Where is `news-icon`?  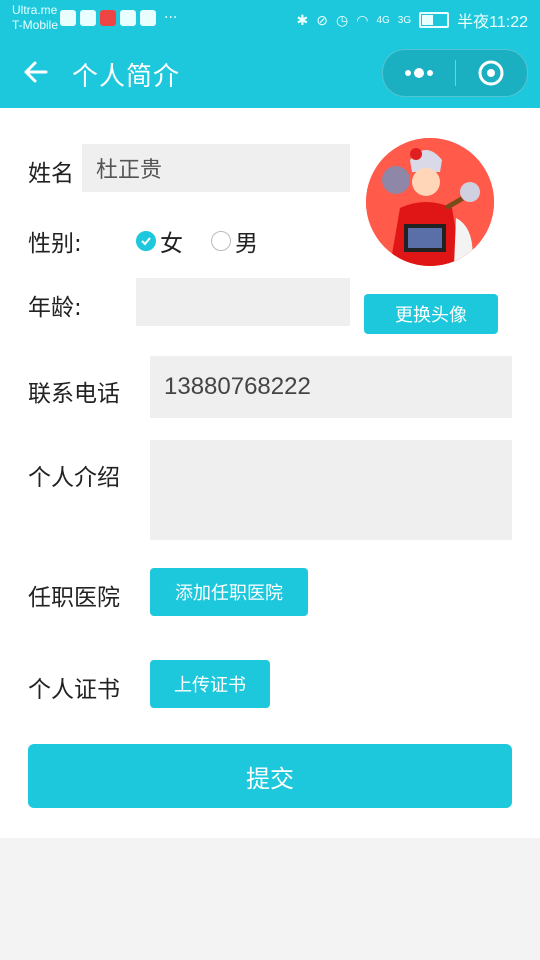
news-icon is located at coordinates (108, 18).